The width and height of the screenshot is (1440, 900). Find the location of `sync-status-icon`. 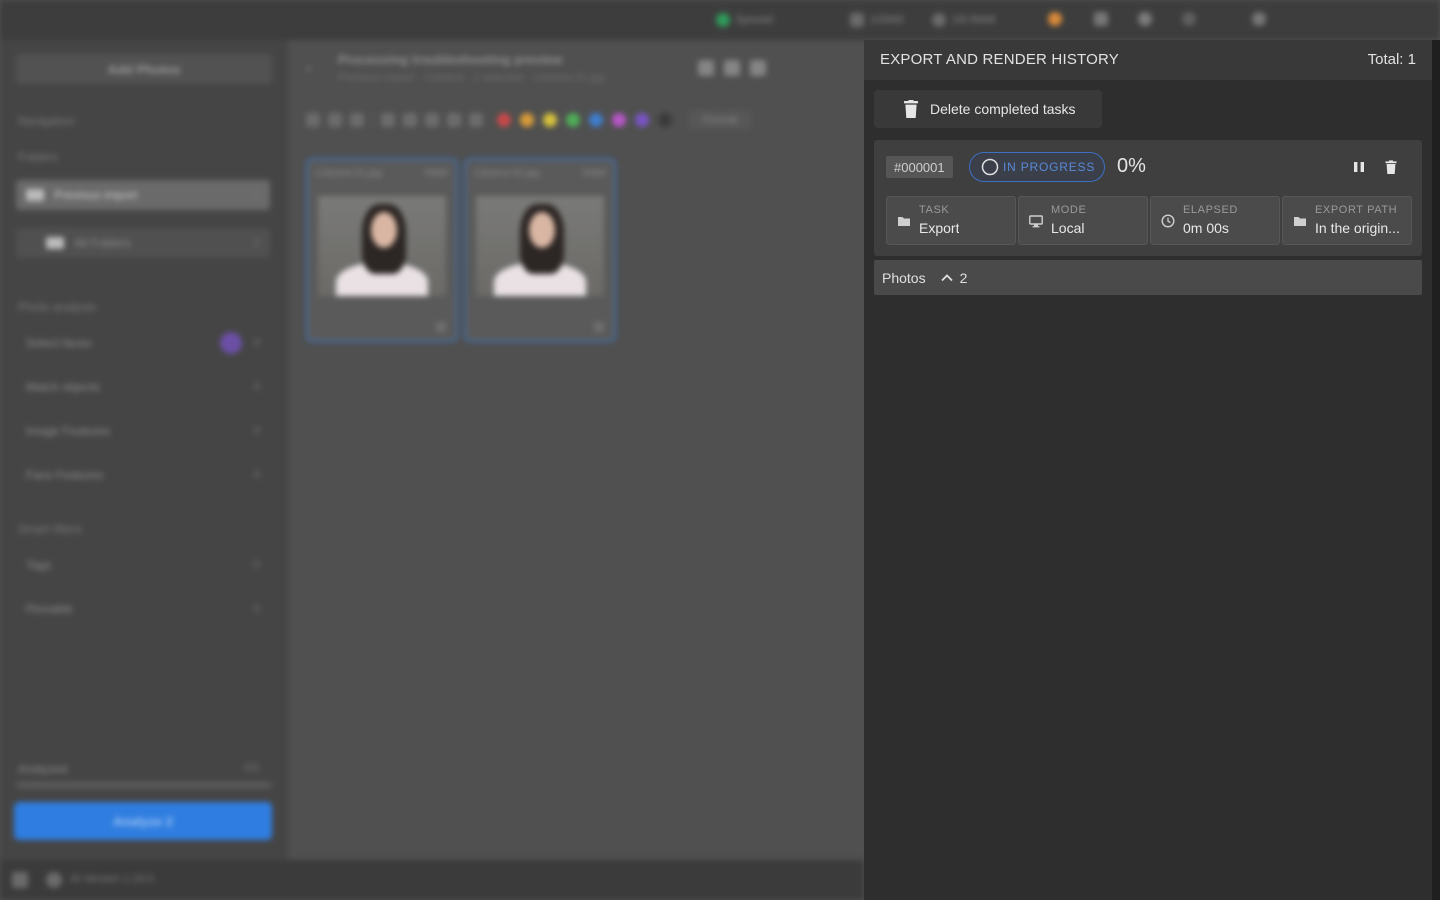

sync-status-icon is located at coordinates (723, 20).